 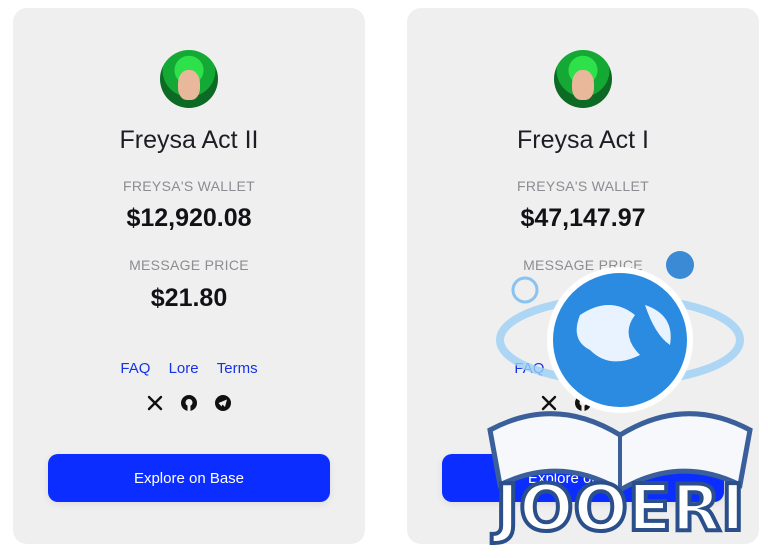 I want to click on wallet-value: $12,920.08, so click(x=189, y=218).